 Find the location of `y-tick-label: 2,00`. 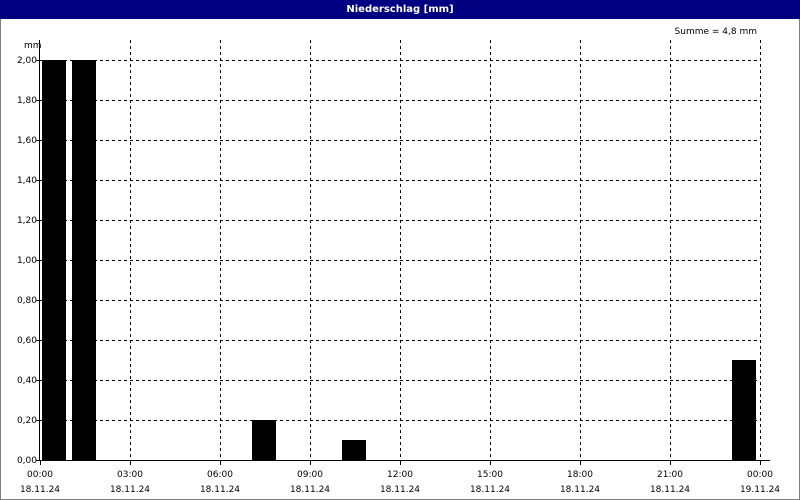

y-tick-label: 2,00 is located at coordinates (27, 61).